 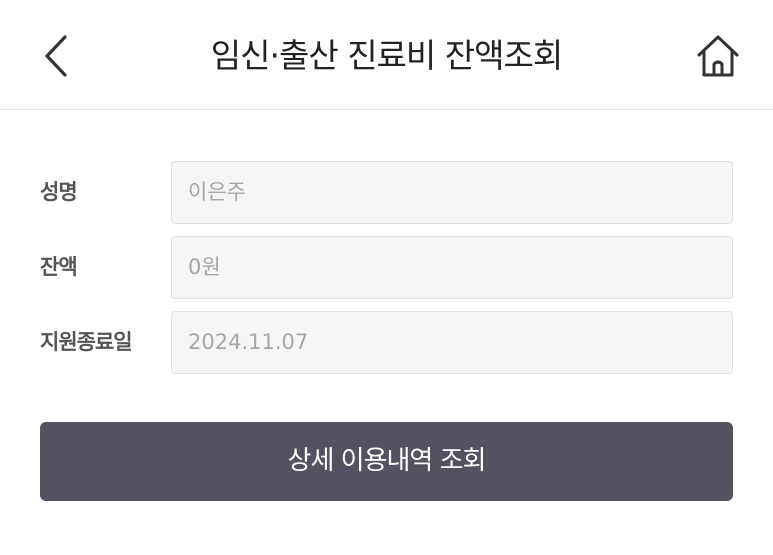 What do you see at coordinates (386, 461) in the screenshot?
I see `detail-history-button: 상세 이용내역 조회` at bounding box center [386, 461].